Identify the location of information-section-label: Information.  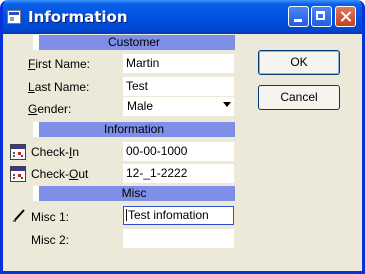
(134, 129).